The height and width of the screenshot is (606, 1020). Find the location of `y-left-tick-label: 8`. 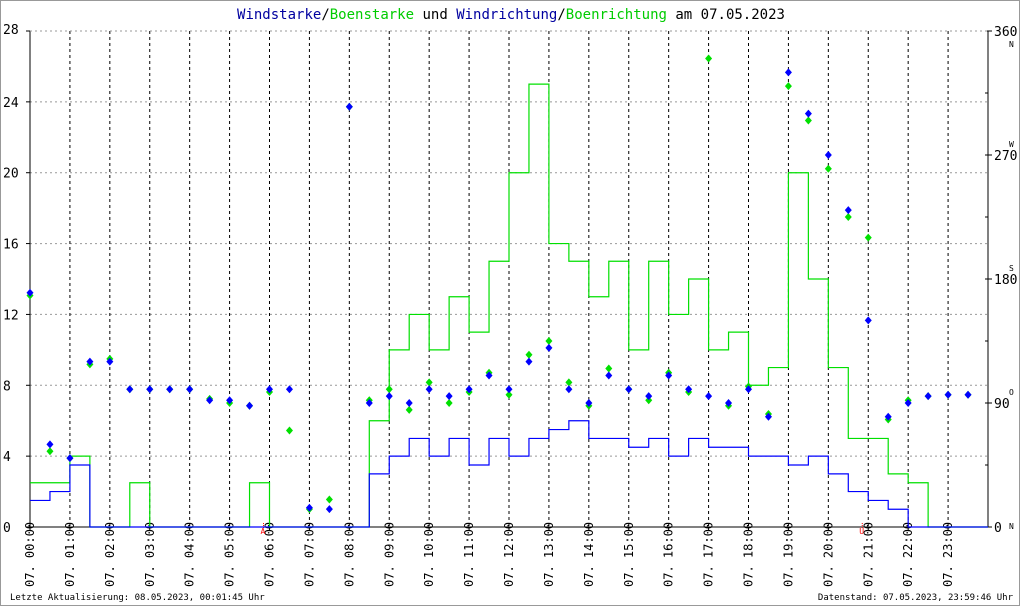

y-left-tick-label: 8 is located at coordinates (7, 386).